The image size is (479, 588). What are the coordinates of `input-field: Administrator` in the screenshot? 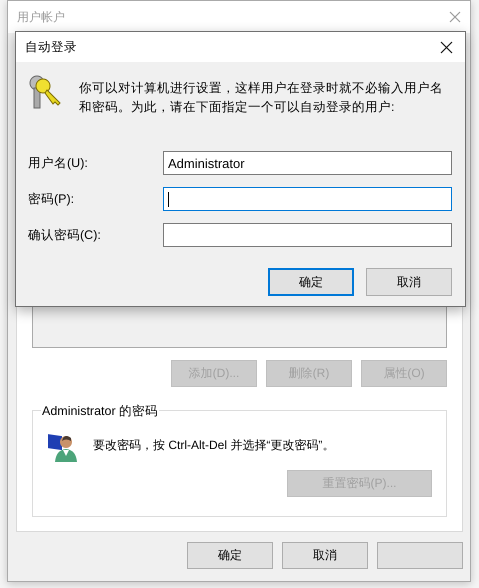 It's located at (307, 163).